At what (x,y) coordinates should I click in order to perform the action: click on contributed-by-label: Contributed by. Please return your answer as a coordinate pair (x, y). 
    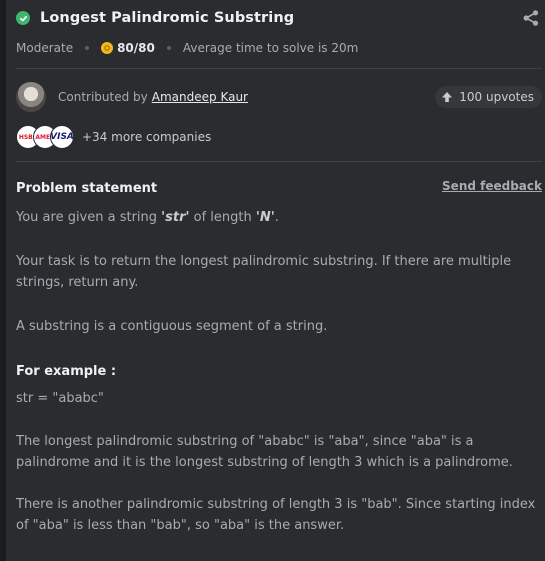
    Looking at the image, I should click on (103, 97).